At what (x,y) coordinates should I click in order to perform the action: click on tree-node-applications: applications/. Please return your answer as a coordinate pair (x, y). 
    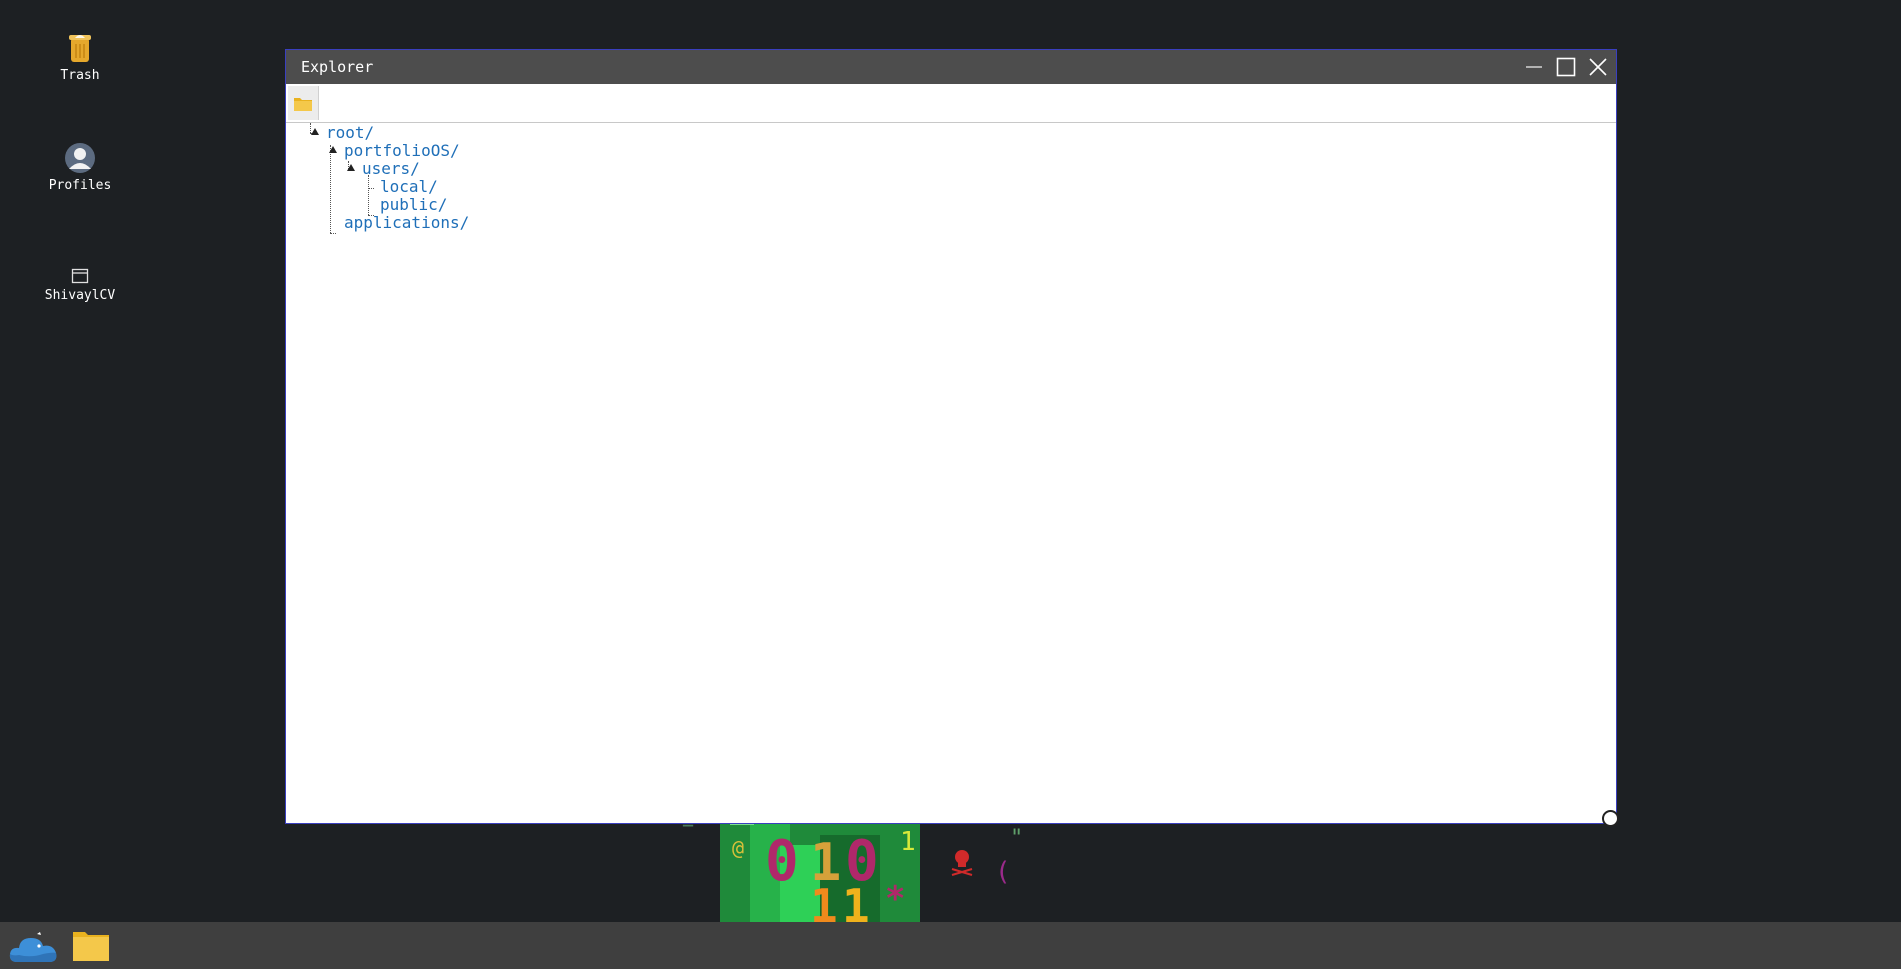
    Looking at the image, I should click on (406, 223).